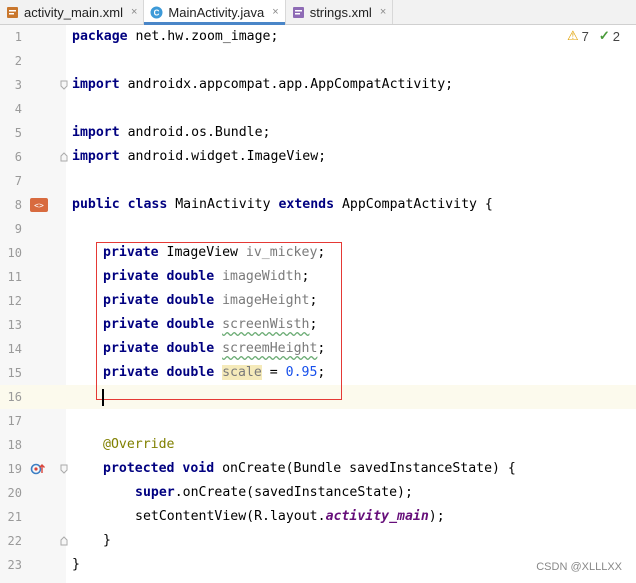 Image resolution: width=636 pixels, height=583 pixels. What do you see at coordinates (12, 12) in the screenshot?
I see `xml-layout-icon` at bounding box center [12, 12].